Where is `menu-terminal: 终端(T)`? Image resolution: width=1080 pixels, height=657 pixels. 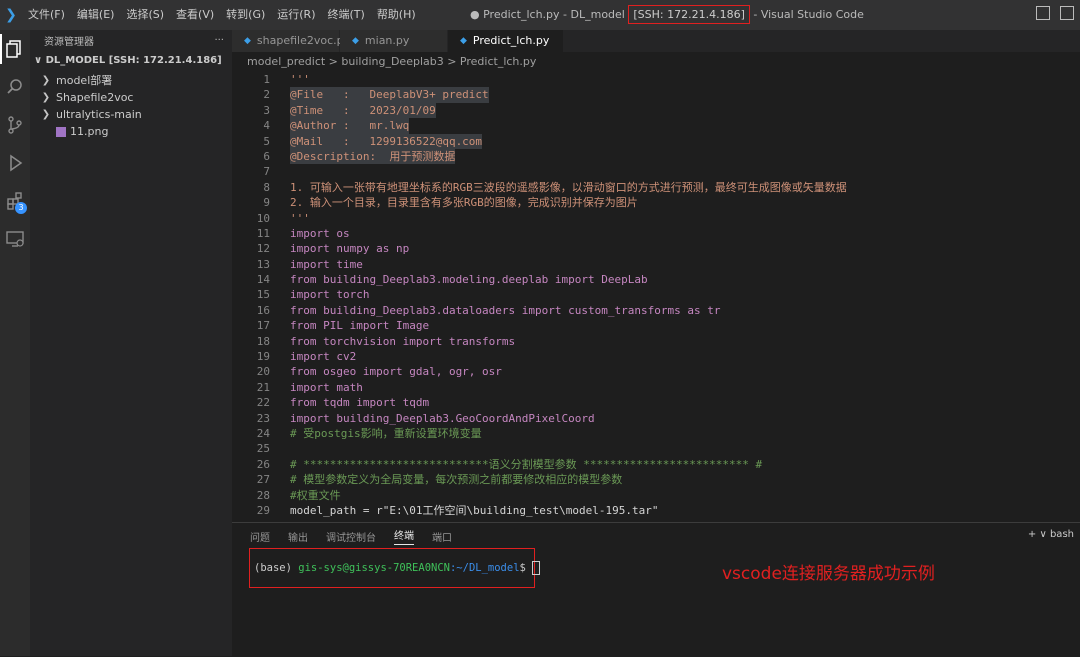
menu-terminal: 终端(T) is located at coordinates (346, 15).